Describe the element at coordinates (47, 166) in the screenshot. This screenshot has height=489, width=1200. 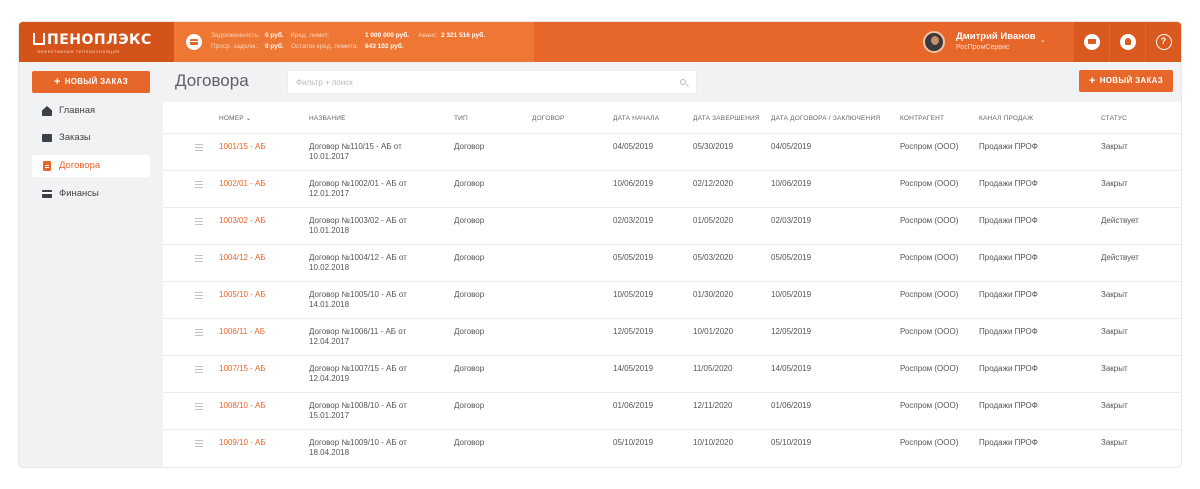
I see `document-icon` at that location.